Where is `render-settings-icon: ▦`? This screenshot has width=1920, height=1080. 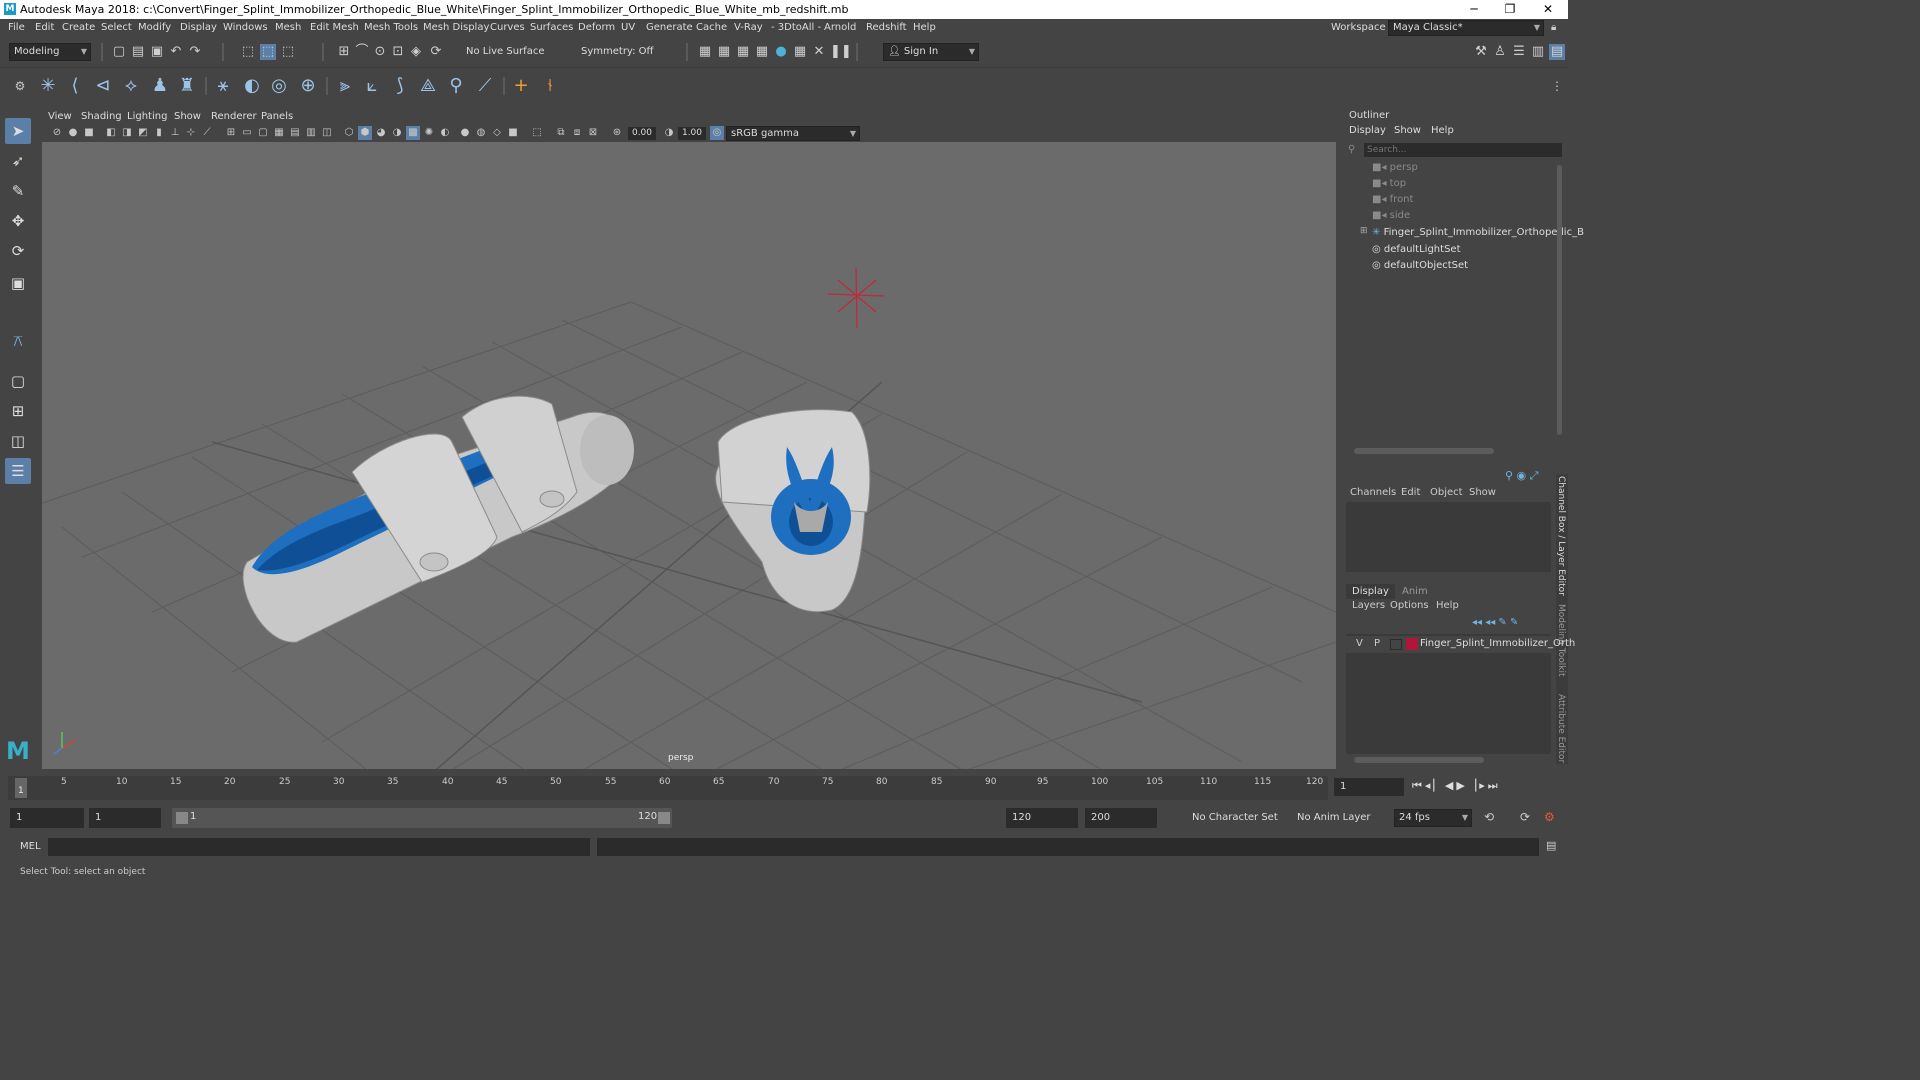 render-settings-icon: ▦ is located at coordinates (762, 52).